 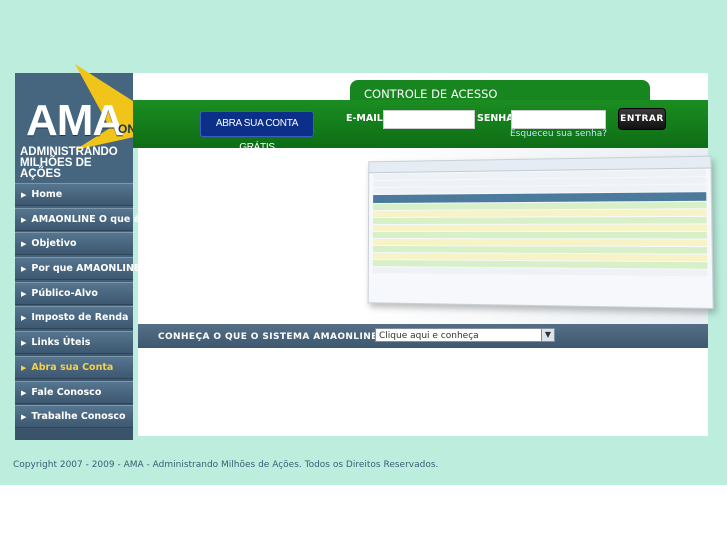 What do you see at coordinates (88, 219) in the screenshot?
I see `sidebar-item-label: AMAONLINE O que é?` at bounding box center [88, 219].